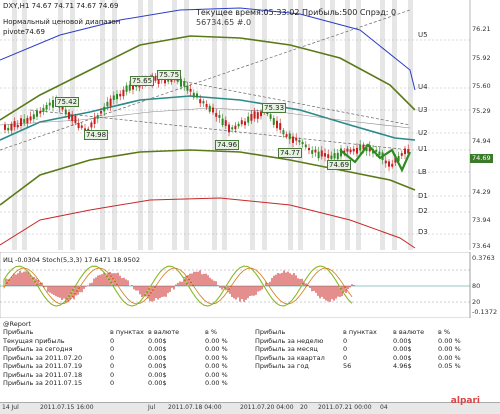  Describe the element at coordinates (339, 165) in the screenshot. I see `chart-label: 74.69` at that location.